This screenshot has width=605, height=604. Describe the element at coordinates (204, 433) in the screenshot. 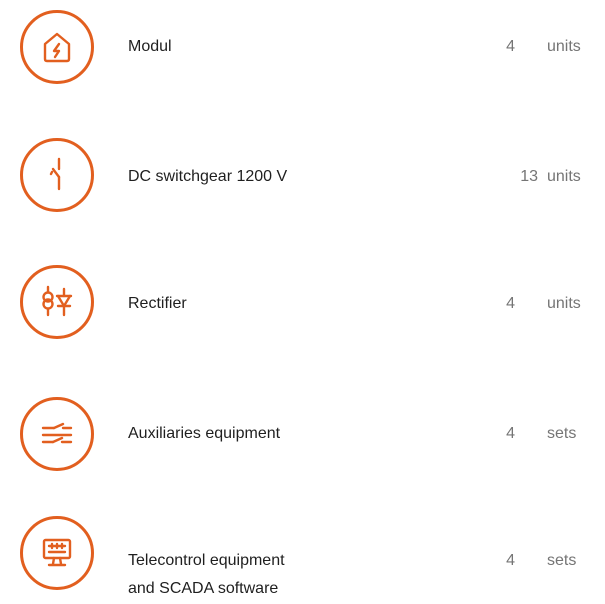

I see `item-name: Auxiliaries equipment` at that location.